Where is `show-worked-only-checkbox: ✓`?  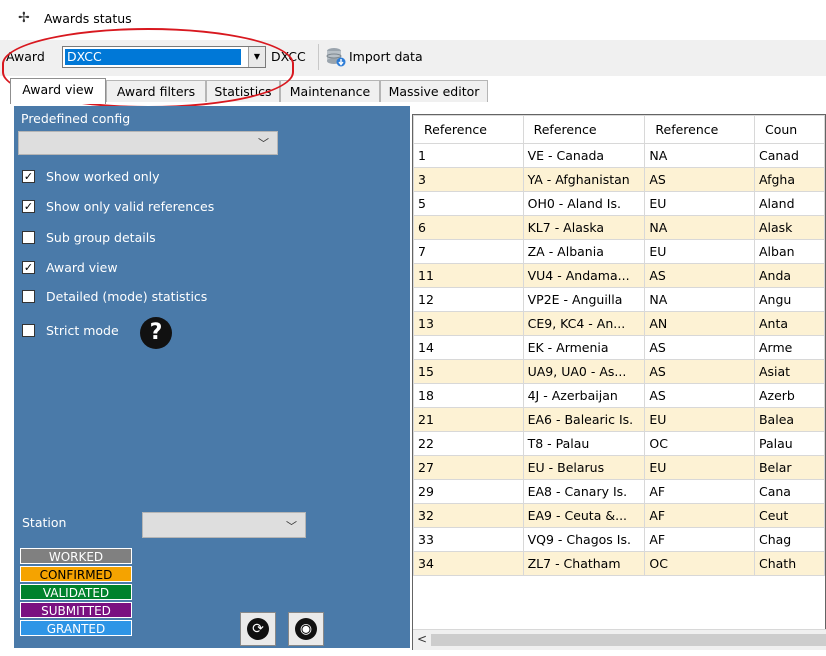
show-worked-only-checkbox: ✓ is located at coordinates (28, 176).